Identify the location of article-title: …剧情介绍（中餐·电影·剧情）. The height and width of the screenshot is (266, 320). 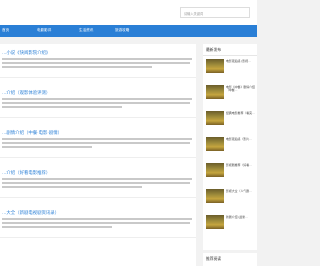
(32, 133).